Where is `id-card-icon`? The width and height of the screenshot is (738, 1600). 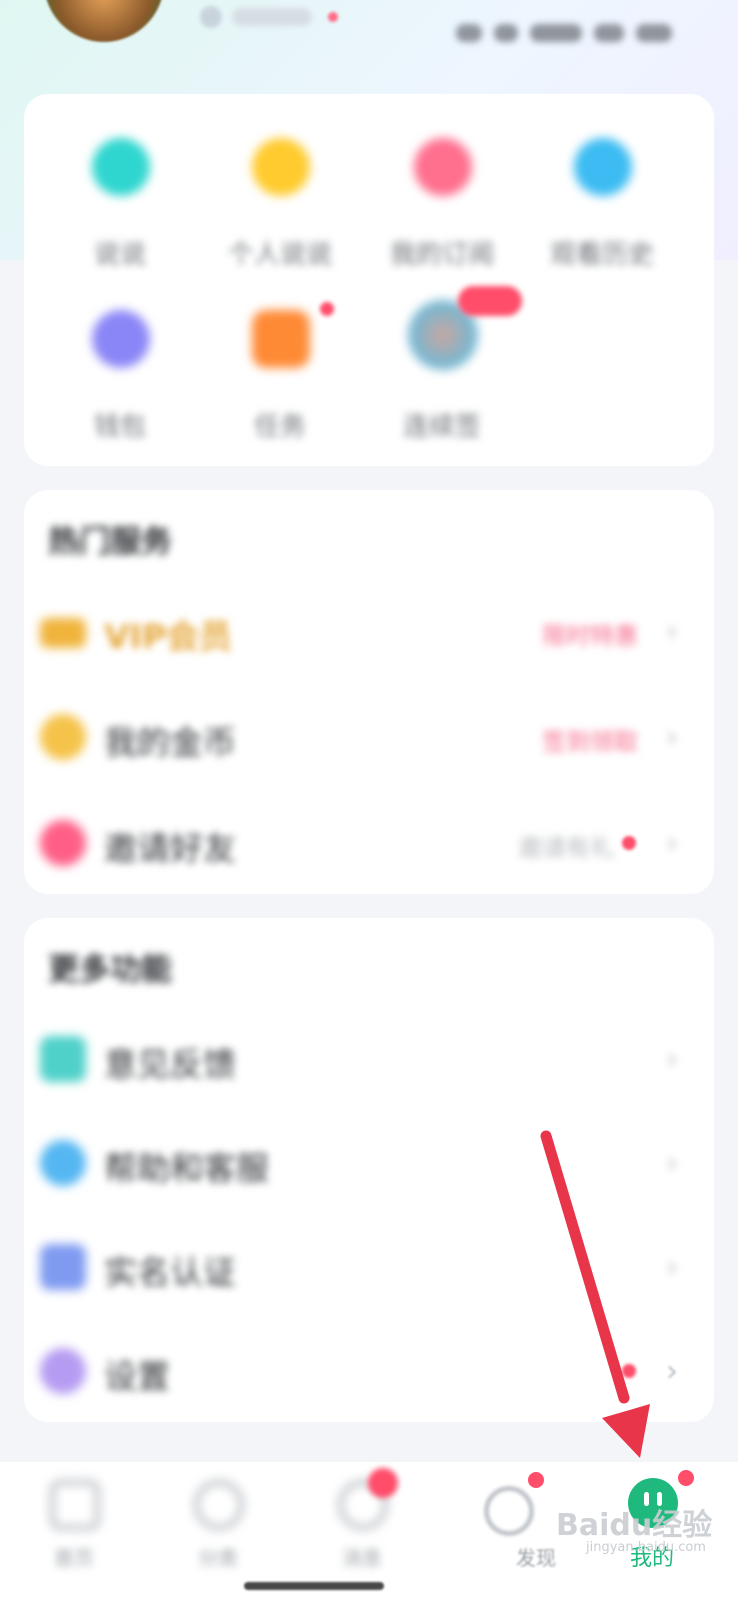 id-card-icon is located at coordinates (63, 1267).